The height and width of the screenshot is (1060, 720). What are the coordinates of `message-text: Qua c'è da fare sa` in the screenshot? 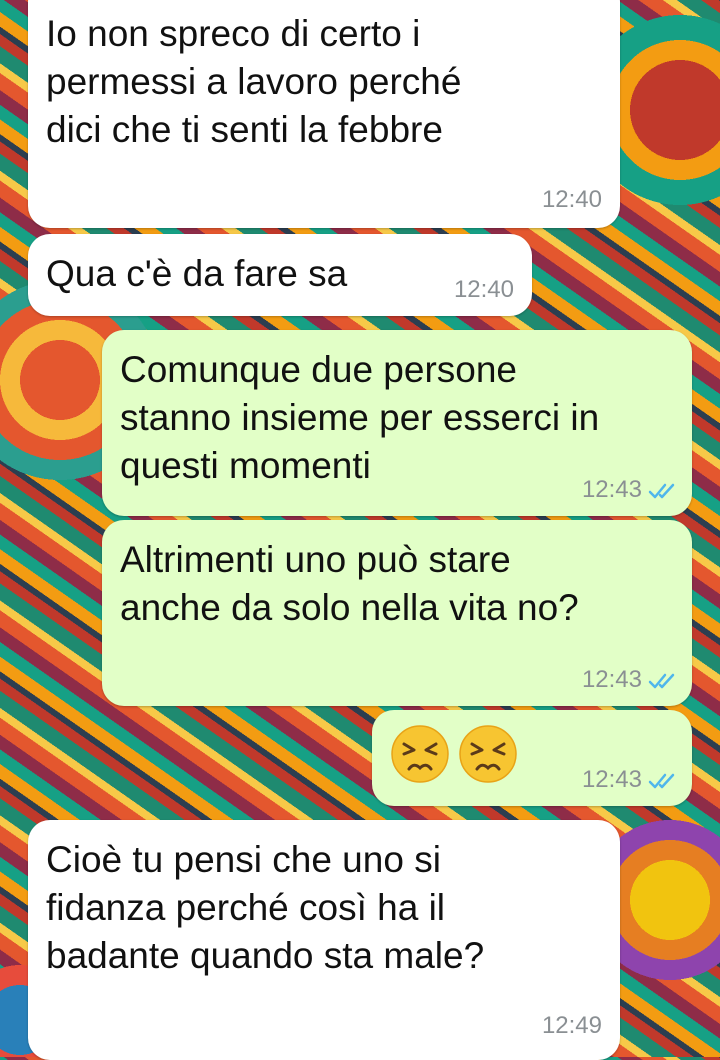 It's located at (197, 273).